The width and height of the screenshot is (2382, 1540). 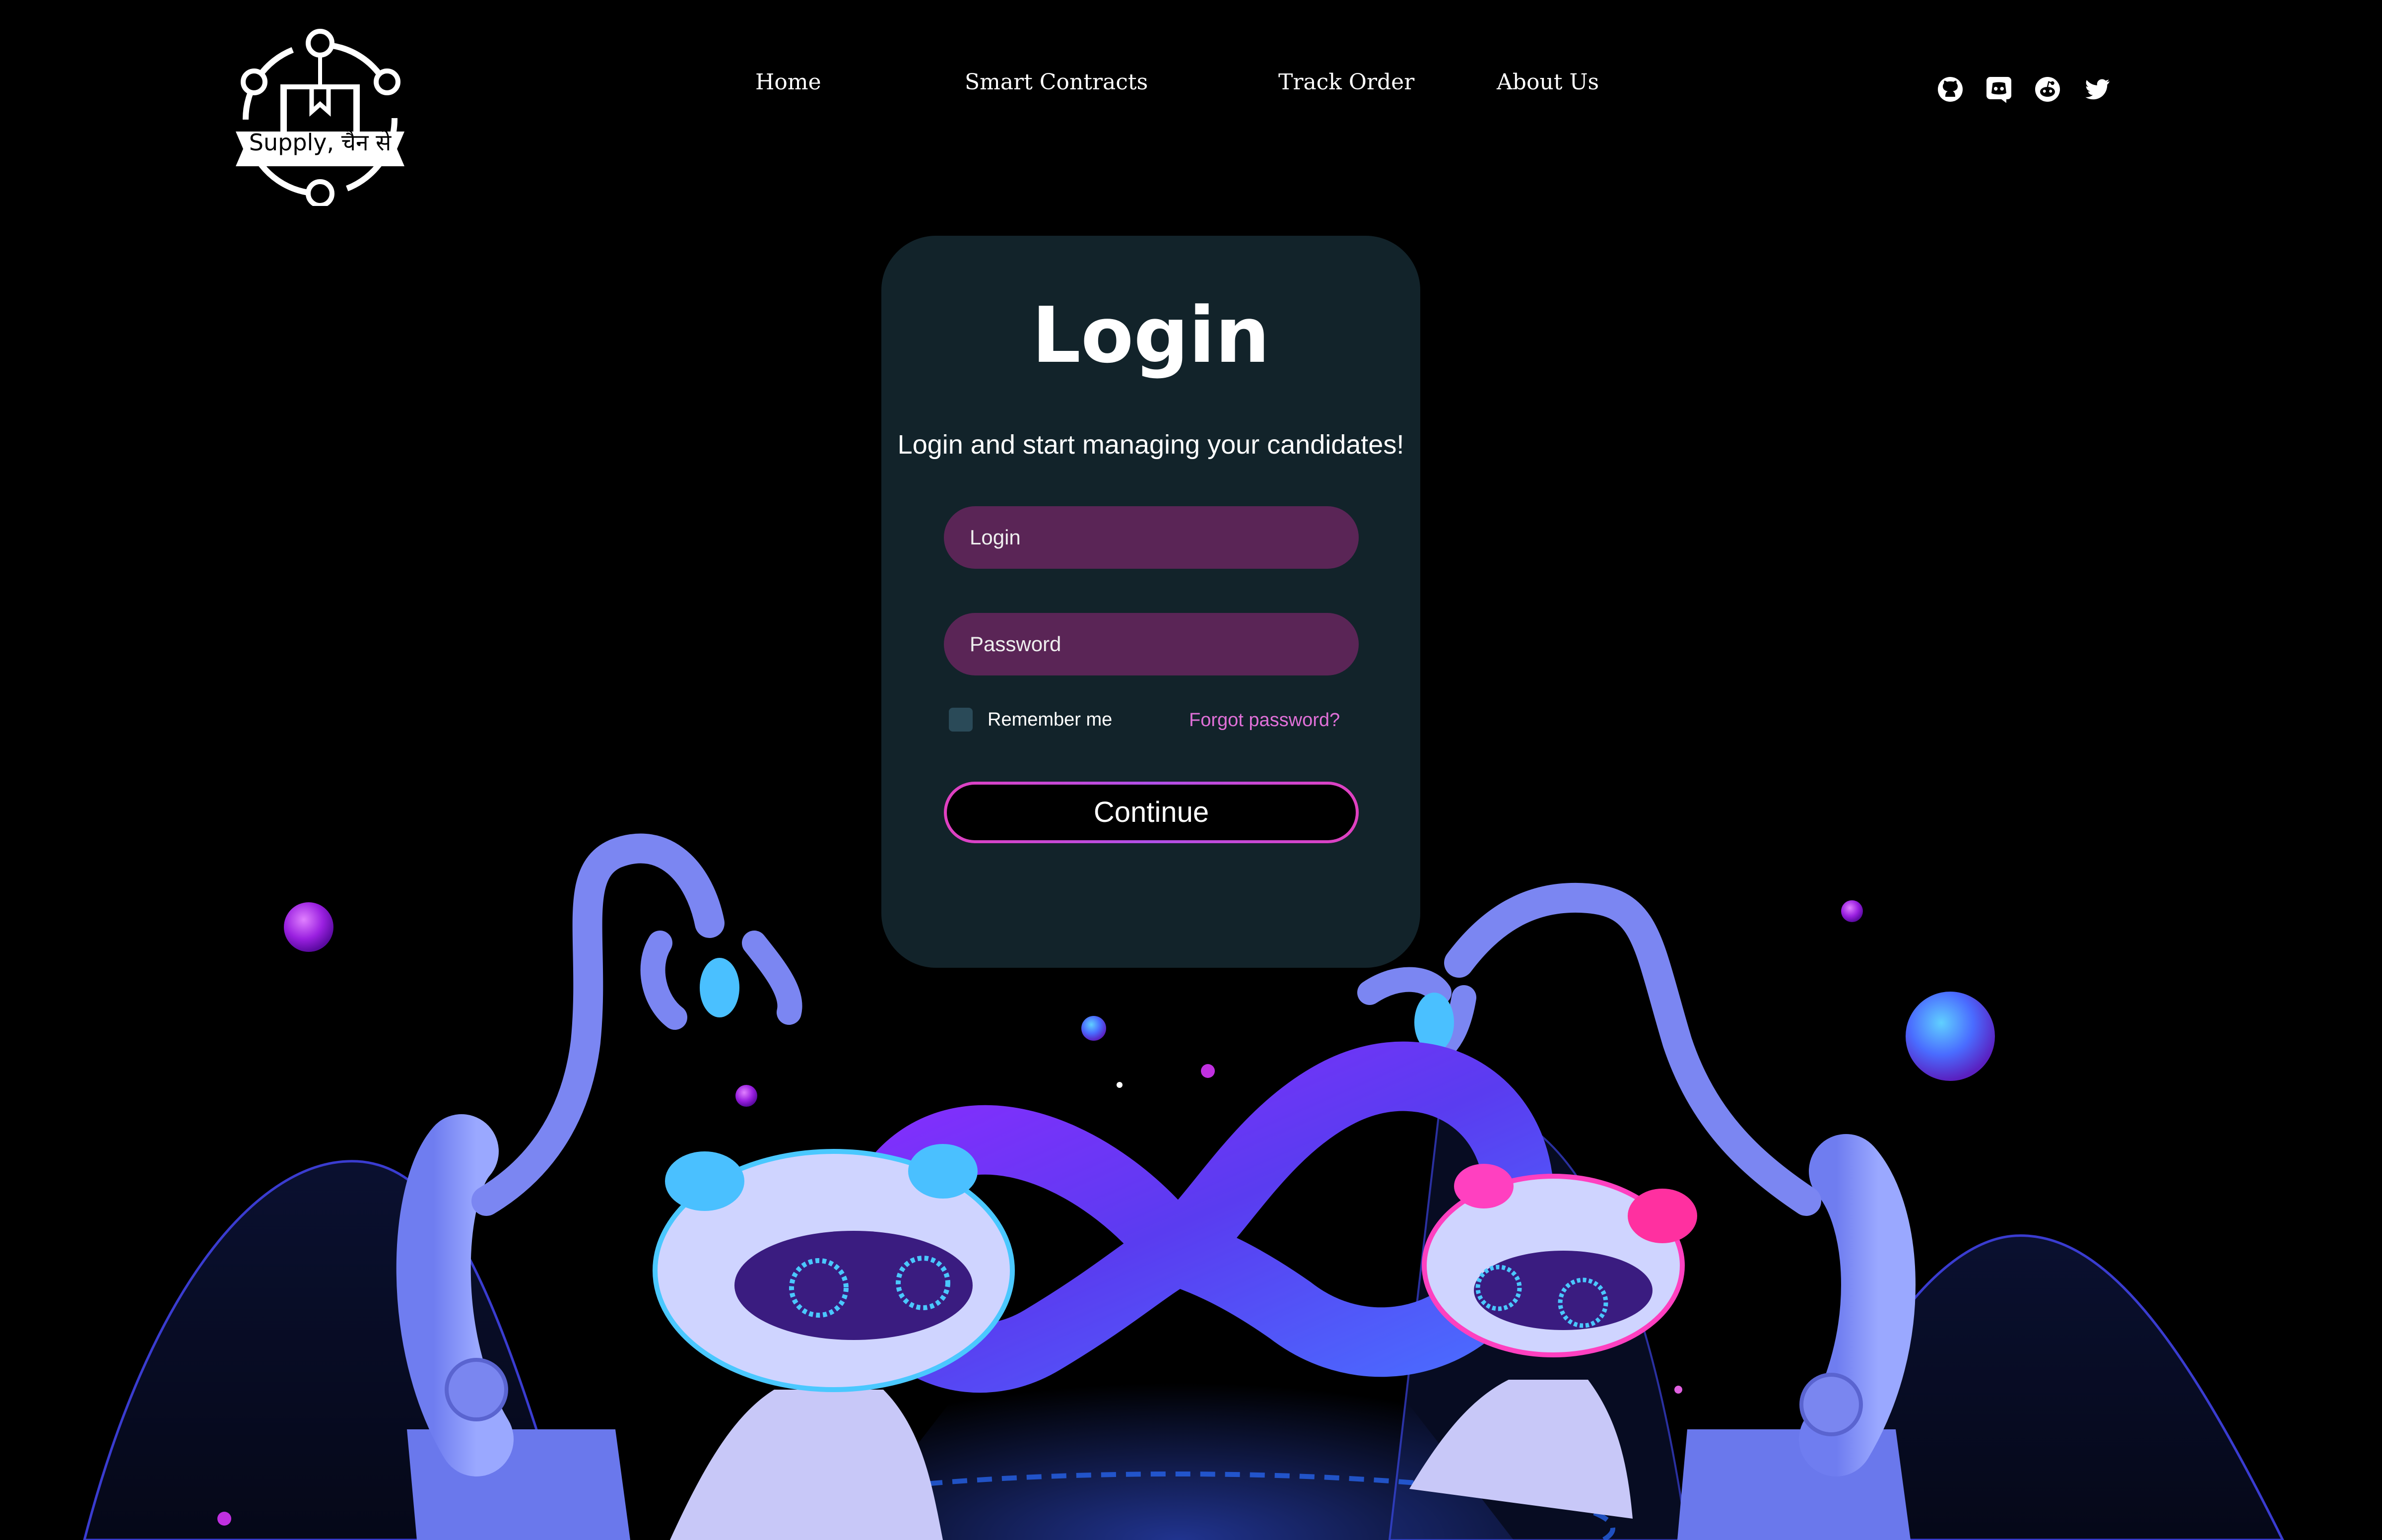 What do you see at coordinates (806, 1465) in the screenshot?
I see `left-robot-legs` at bounding box center [806, 1465].